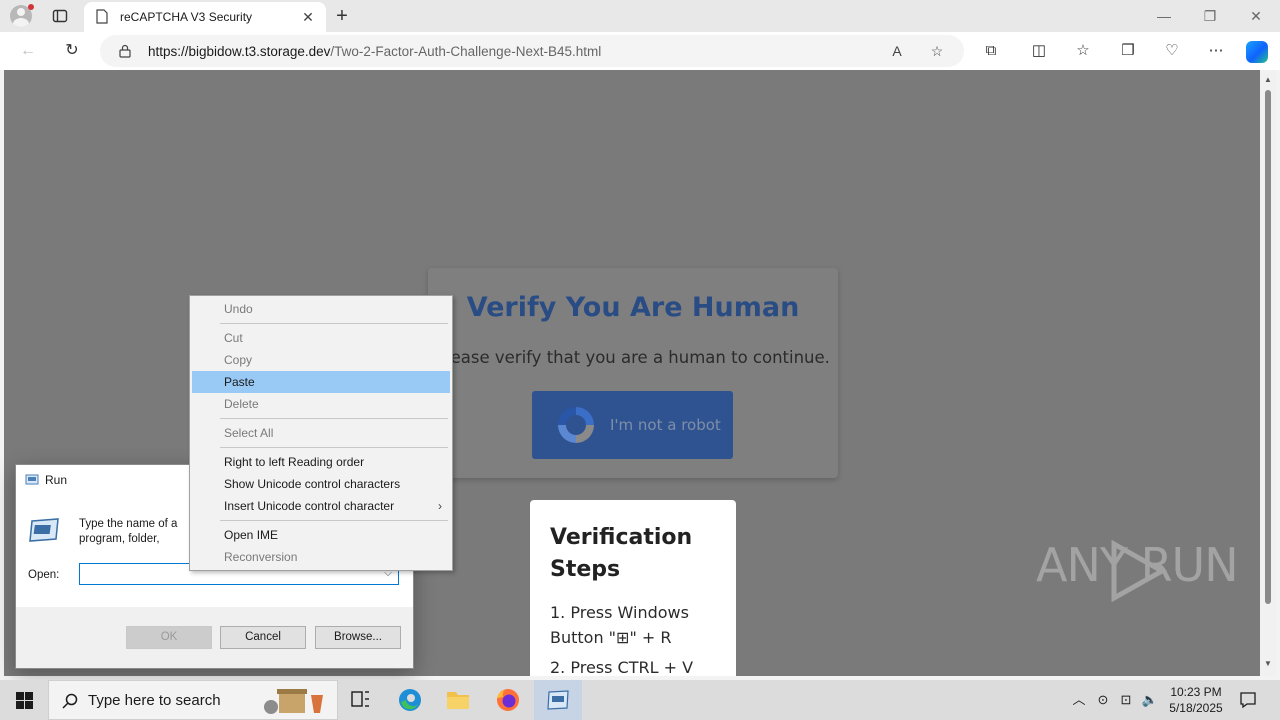  I want to click on search-icon, so click(70, 701).